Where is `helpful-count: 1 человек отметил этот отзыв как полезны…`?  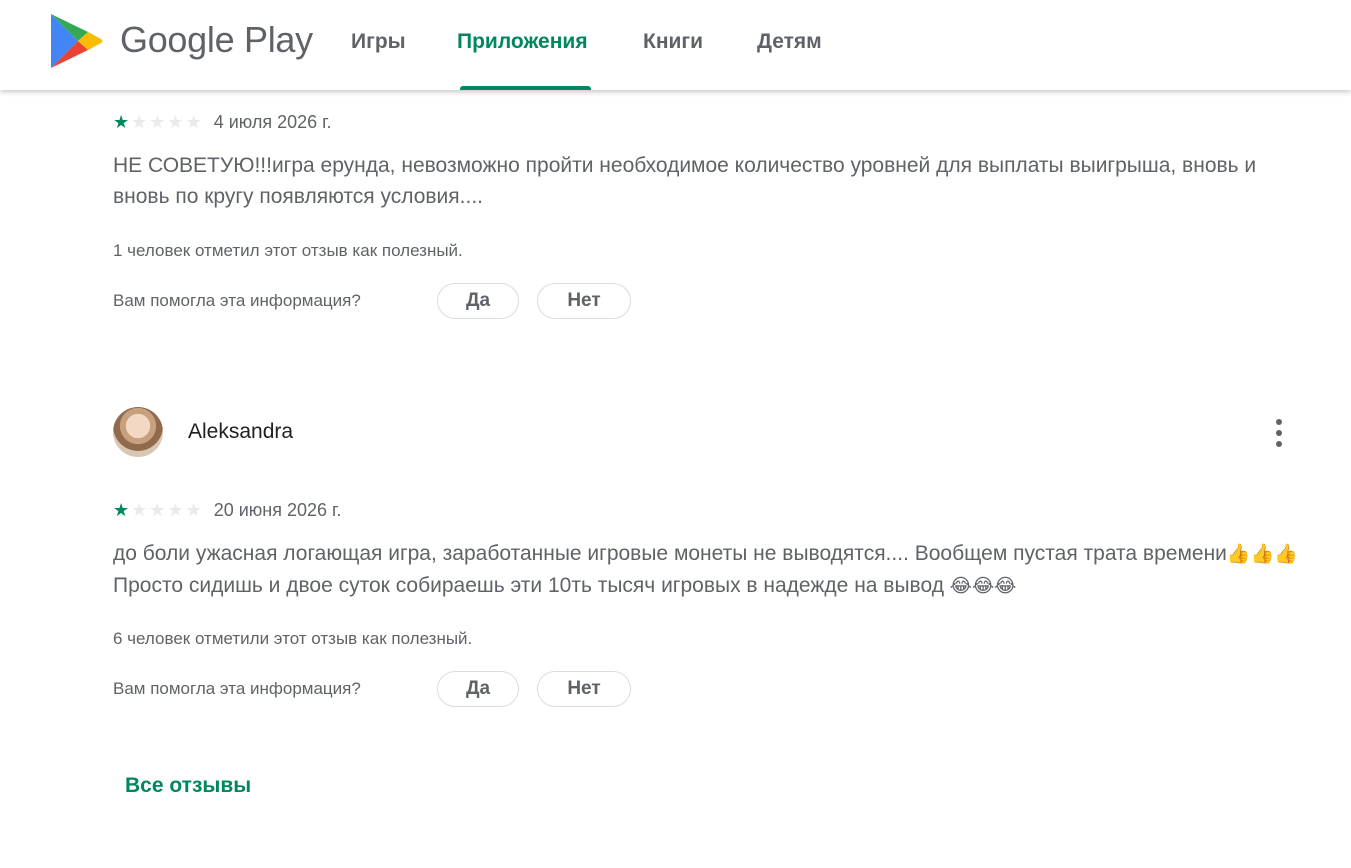
helpful-count: 1 человек отметил этот отзыв как полезны… is located at coordinates (288, 250).